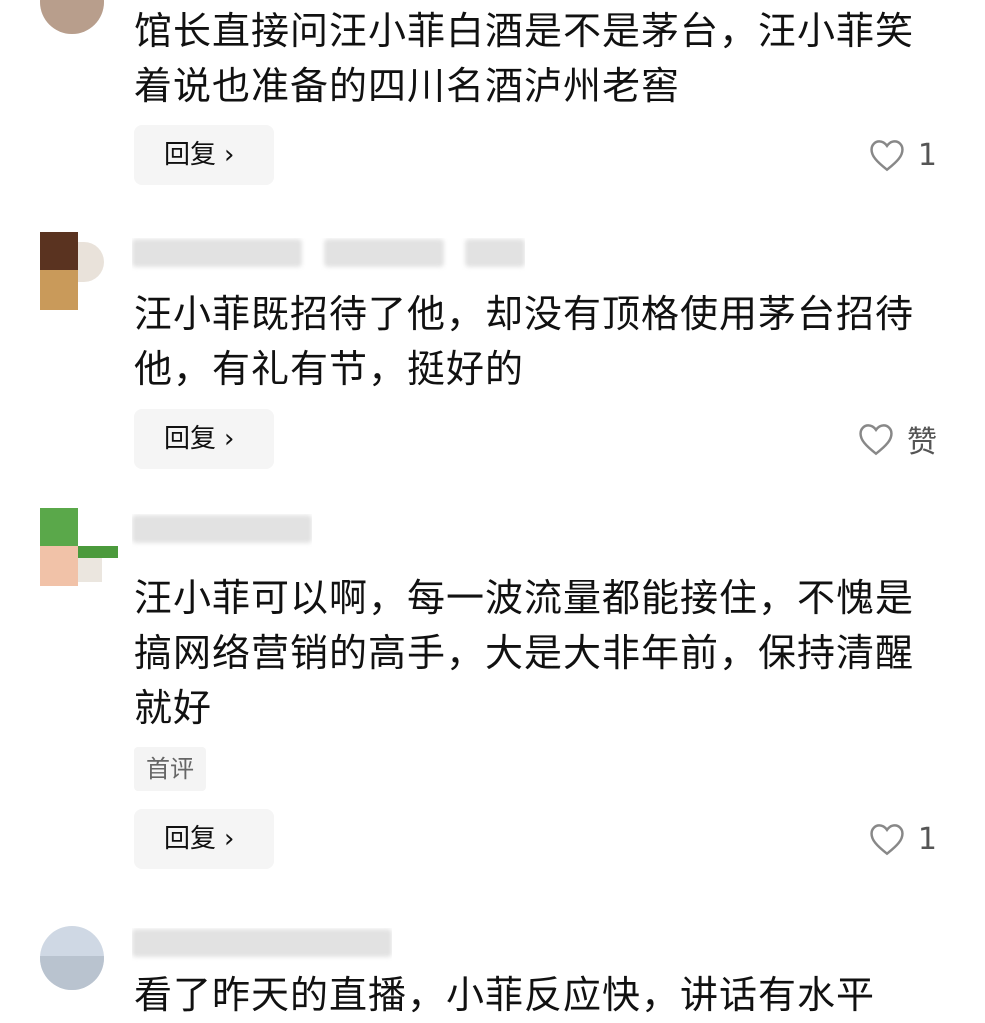 This screenshot has height=1023, width=985. What do you see at coordinates (524, 58) in the screenshot?
I see `comment-body: 馆长直接问汪小菲白酒是不是茅台，汪小菲笑着说也准备的四川名酒泸州老窖` at bounding box center [524, 58].